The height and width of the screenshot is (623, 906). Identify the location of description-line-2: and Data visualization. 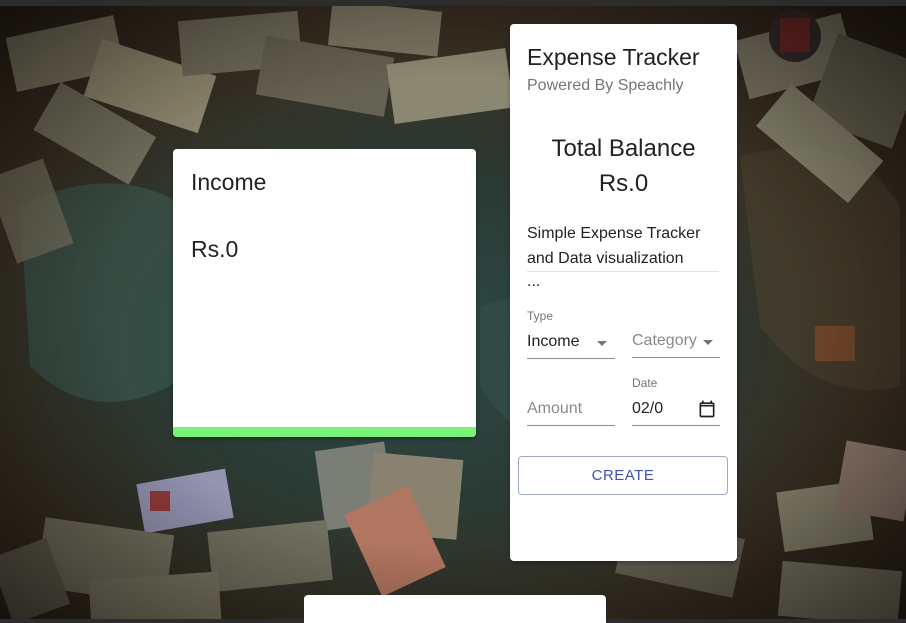
(605, 258).